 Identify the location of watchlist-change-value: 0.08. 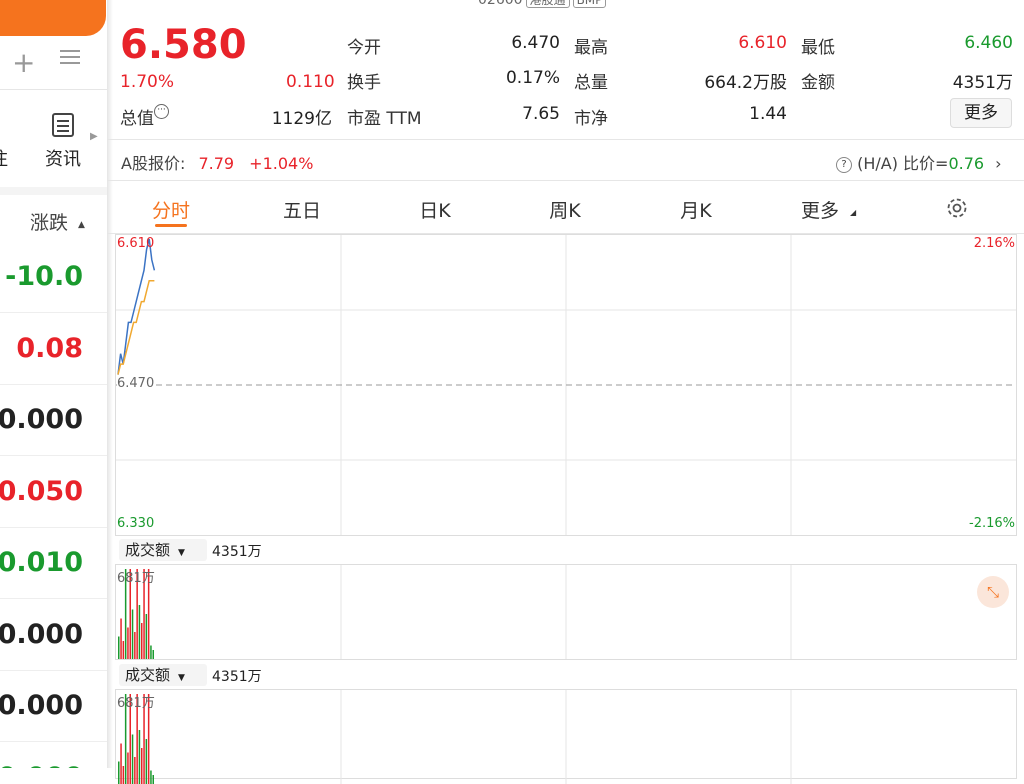
(49, 348).